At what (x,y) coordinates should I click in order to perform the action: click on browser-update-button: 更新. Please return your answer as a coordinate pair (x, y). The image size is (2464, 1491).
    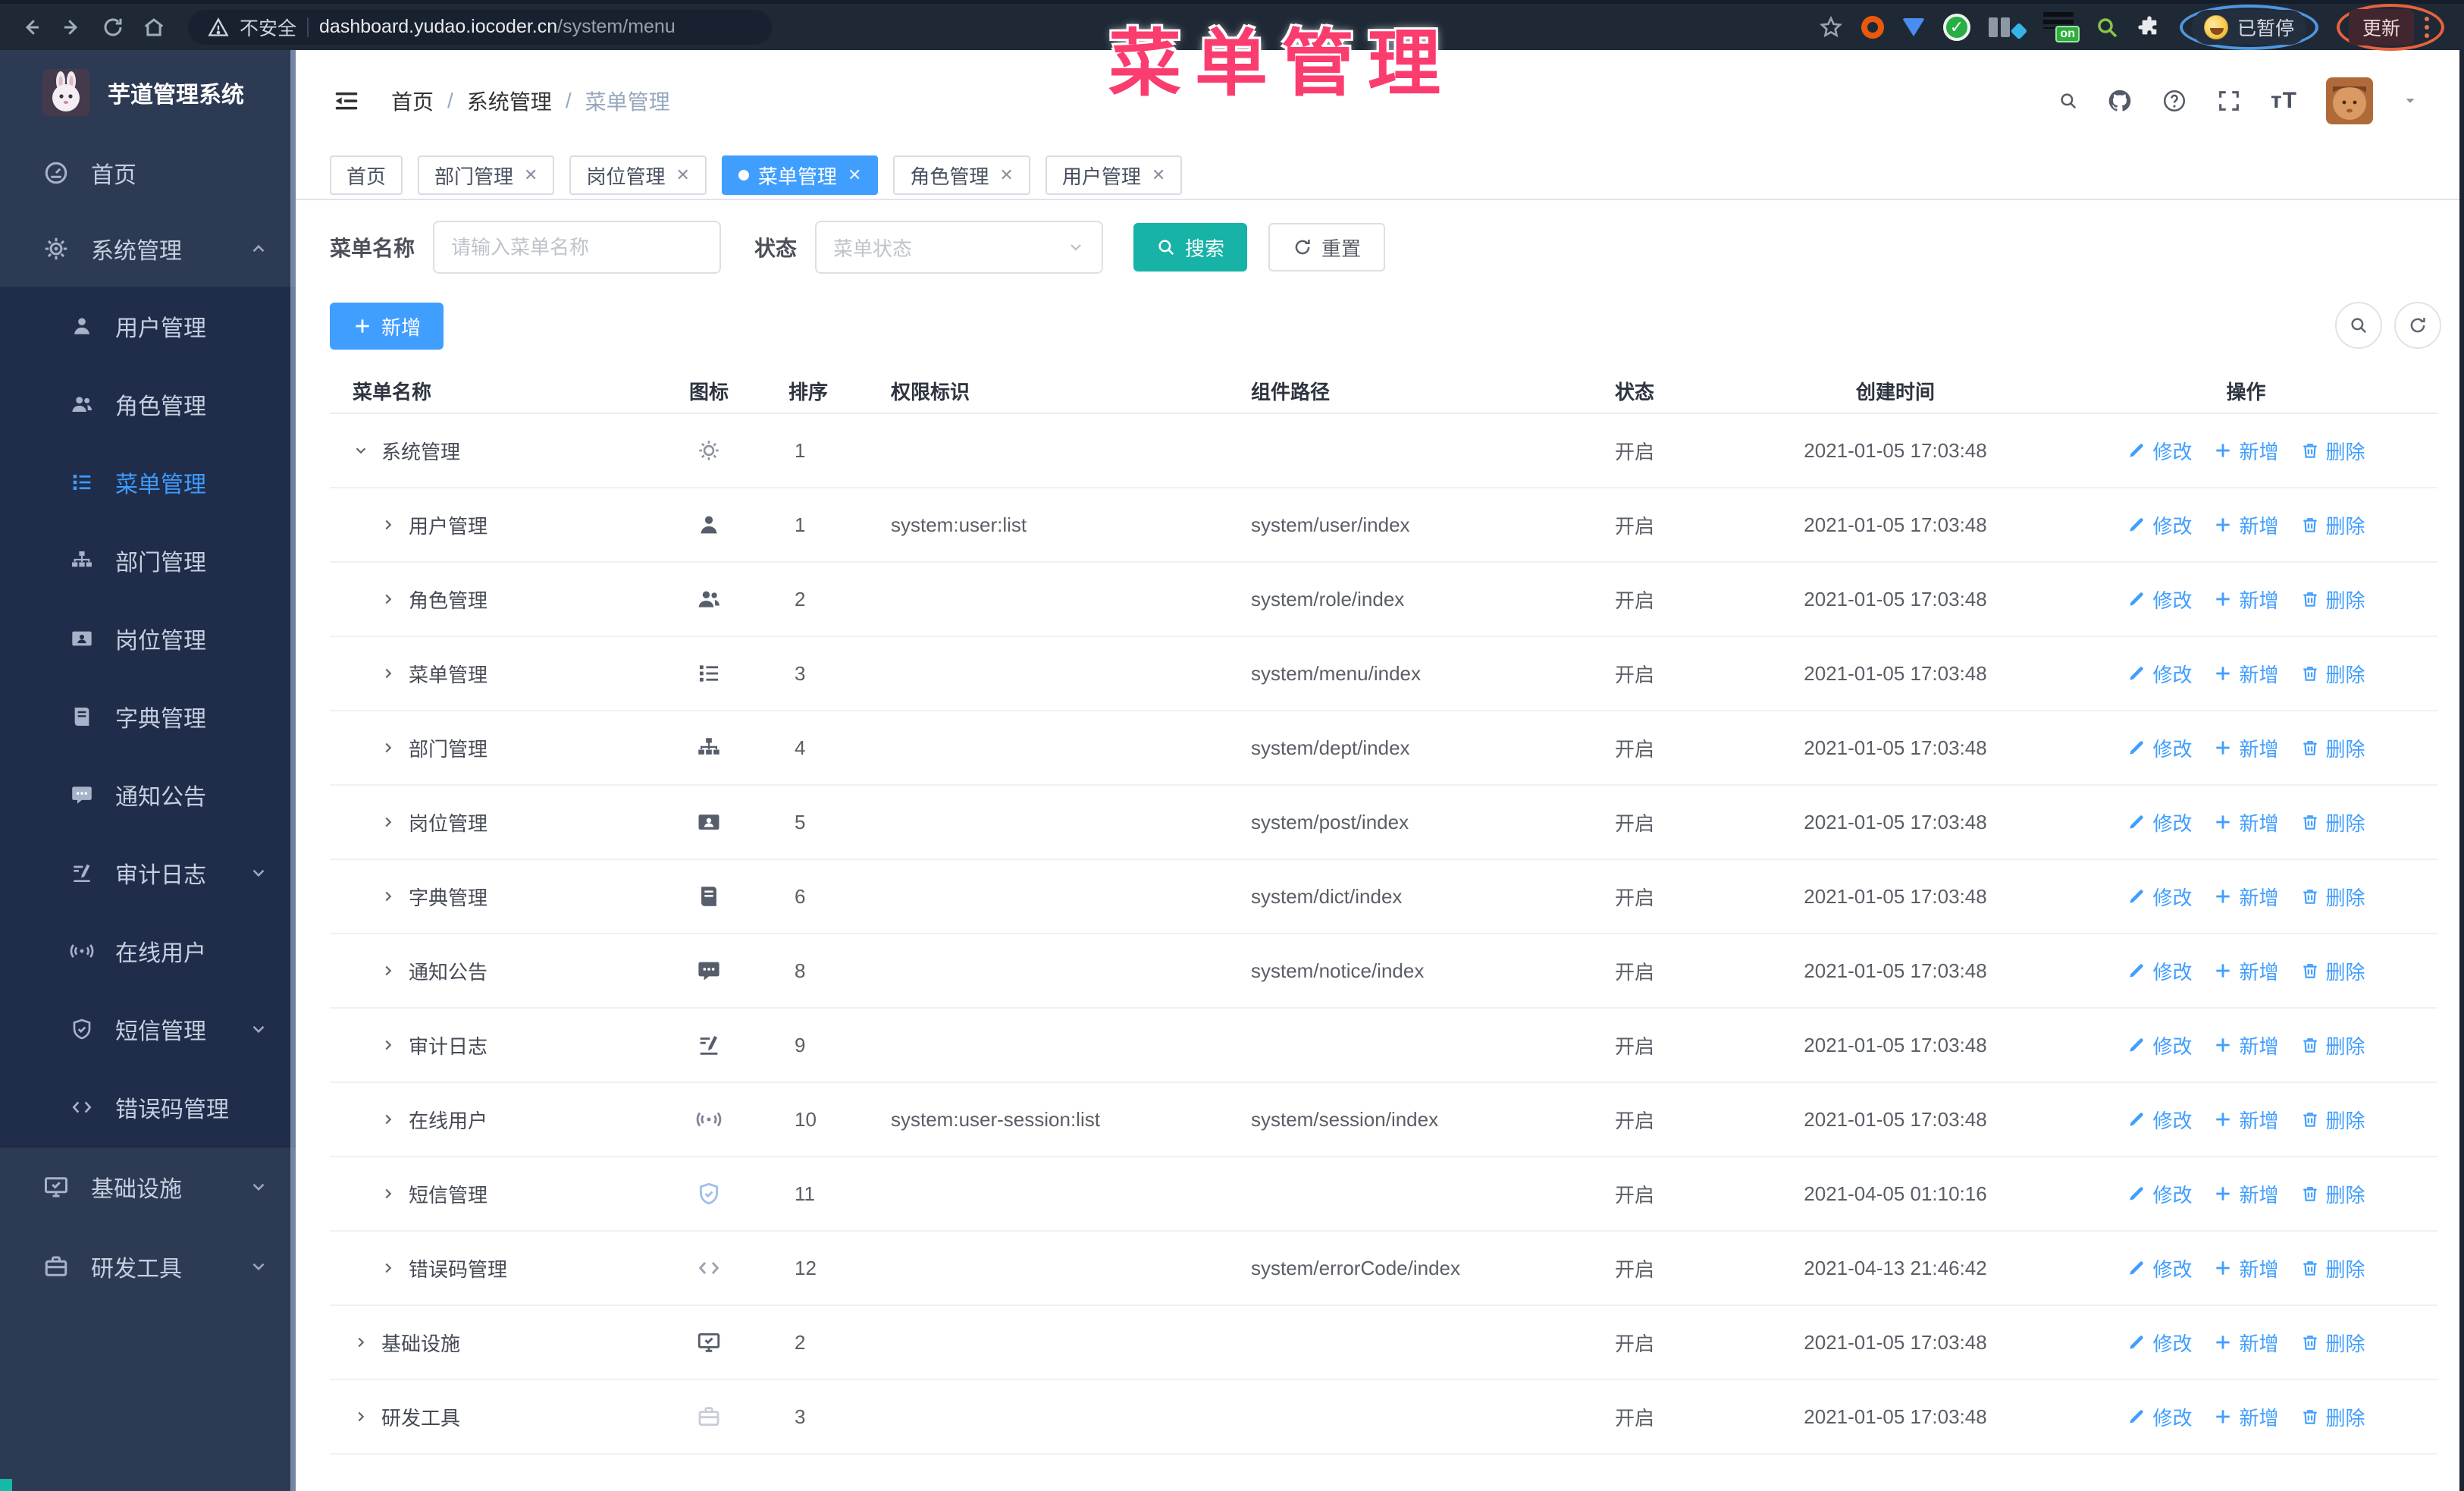
    Looking at the image, I should click on (2381, 27).